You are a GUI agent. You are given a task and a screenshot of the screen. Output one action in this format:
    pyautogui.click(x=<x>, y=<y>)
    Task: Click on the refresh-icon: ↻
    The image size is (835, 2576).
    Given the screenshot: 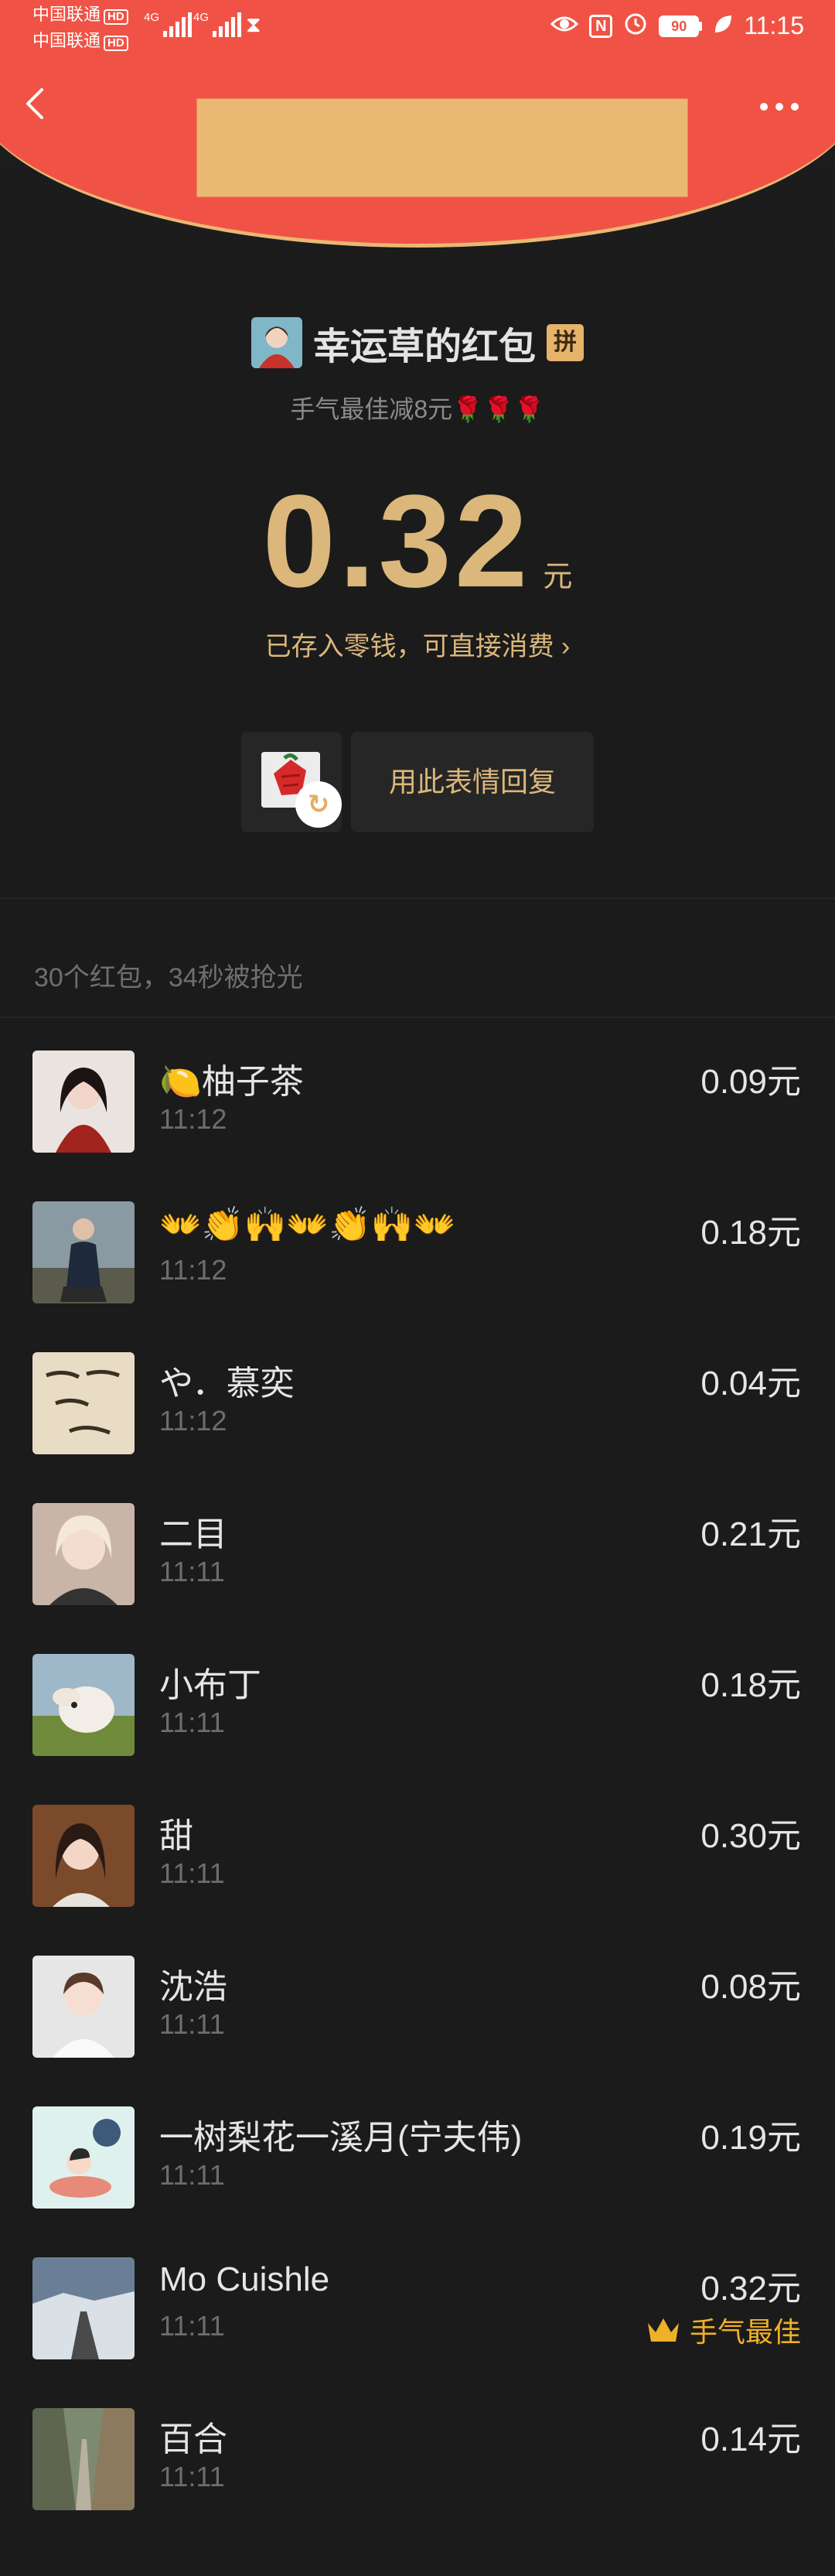 What is the action you would take?
    pyautogui.click(x=318, y=804)
    